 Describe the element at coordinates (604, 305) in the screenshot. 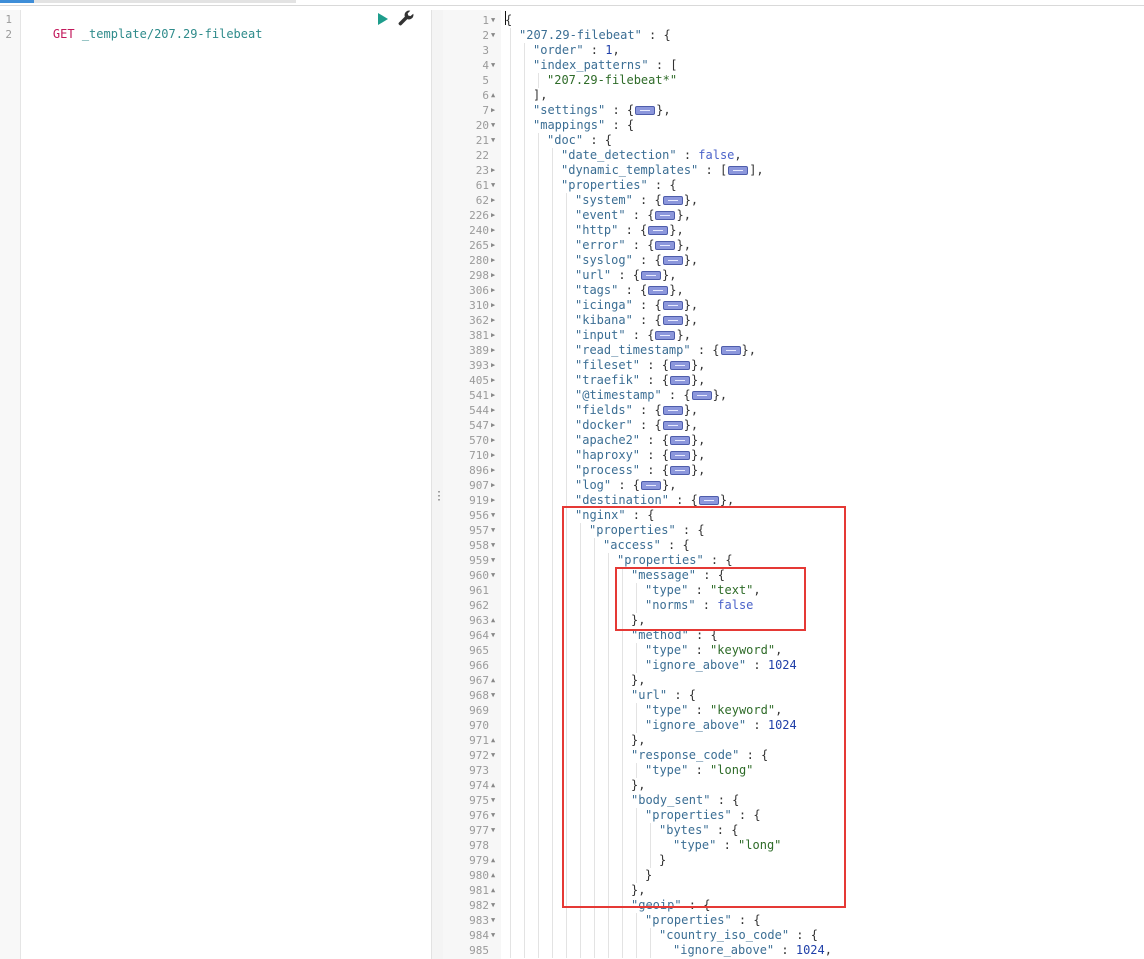

I see `code-token: "icinga"` at that location.